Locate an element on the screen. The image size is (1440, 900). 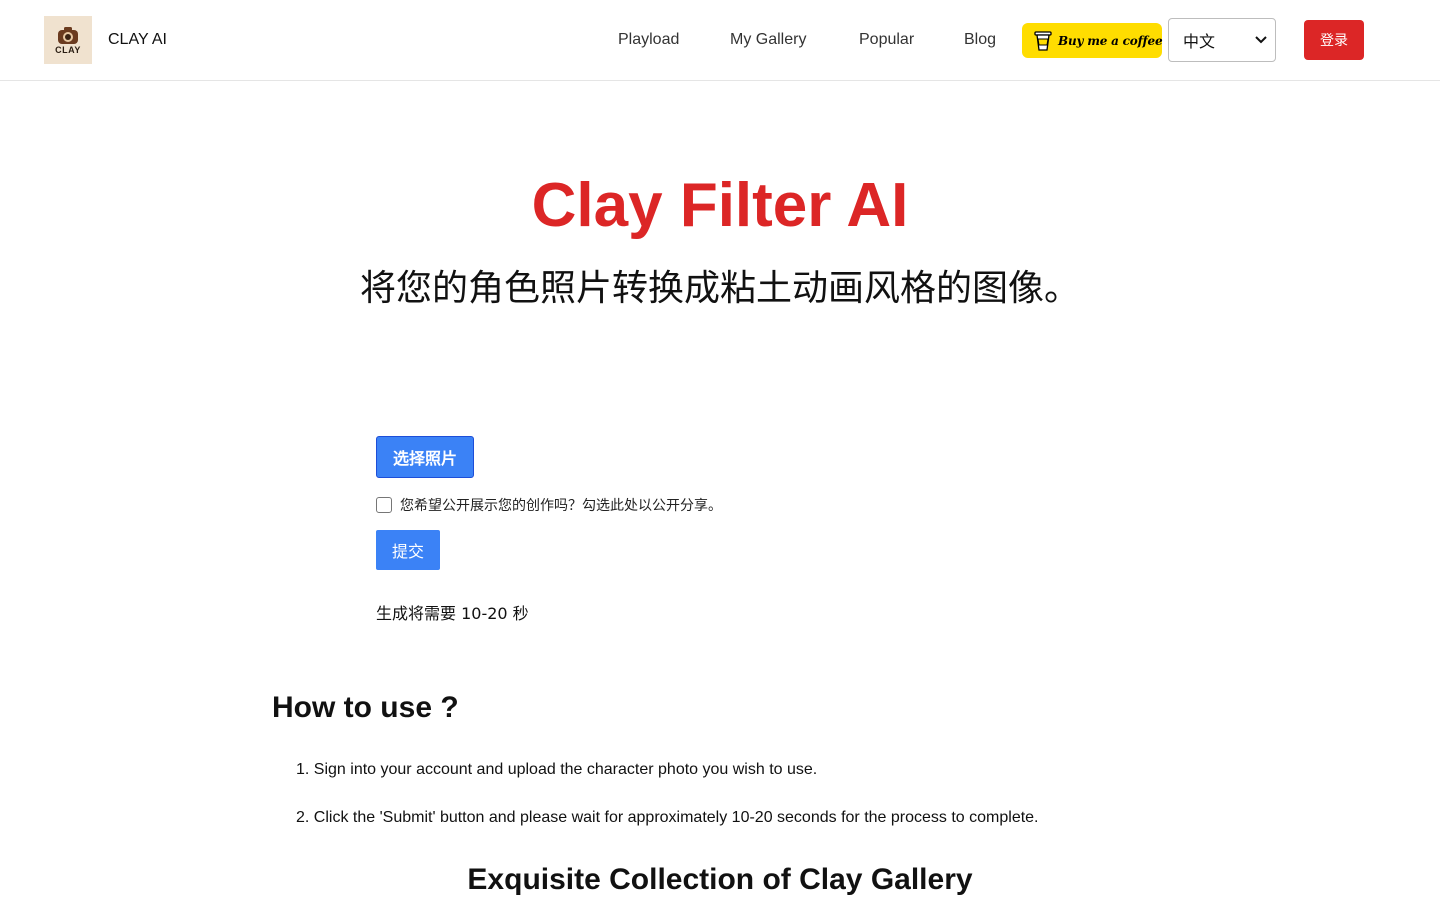
coffee-label: Buy me a coffee is located at coordinates (1110, 40).